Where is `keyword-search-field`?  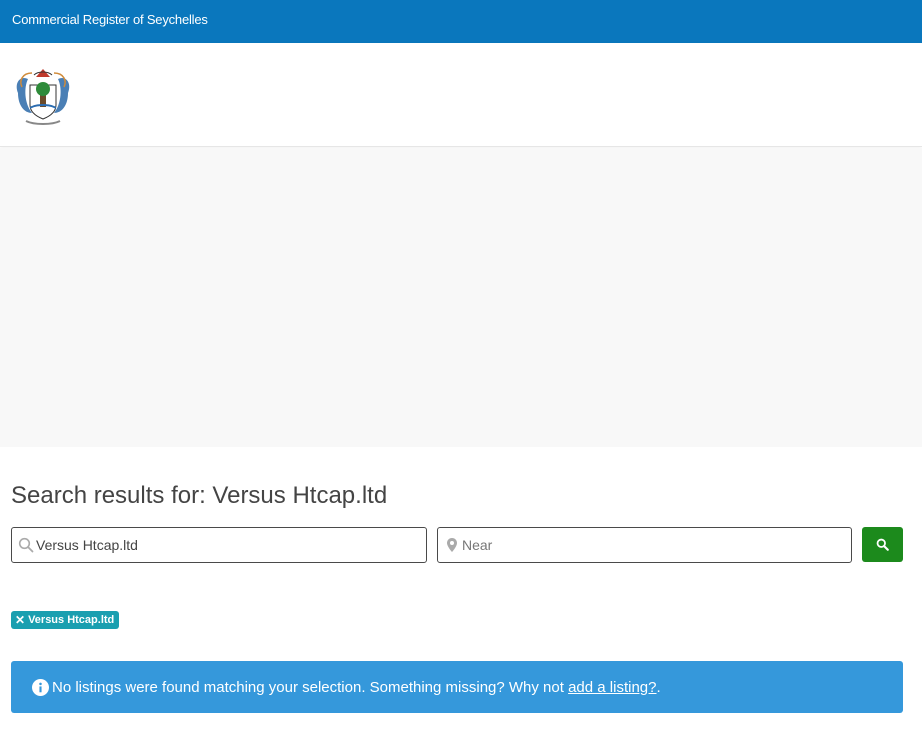 keyword-search-field is located at coordinates (219, 545).